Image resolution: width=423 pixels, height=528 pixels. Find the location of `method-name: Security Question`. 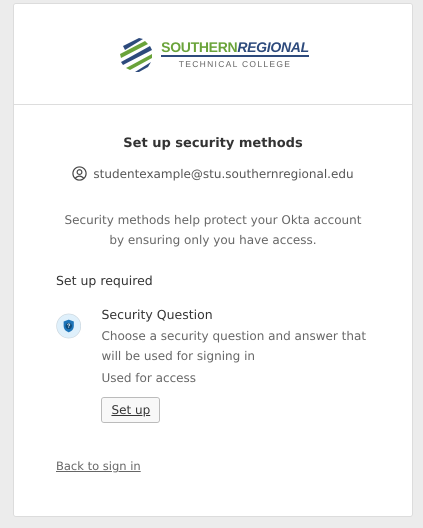

method-name: Security Question is located at coordinates (157, 315).